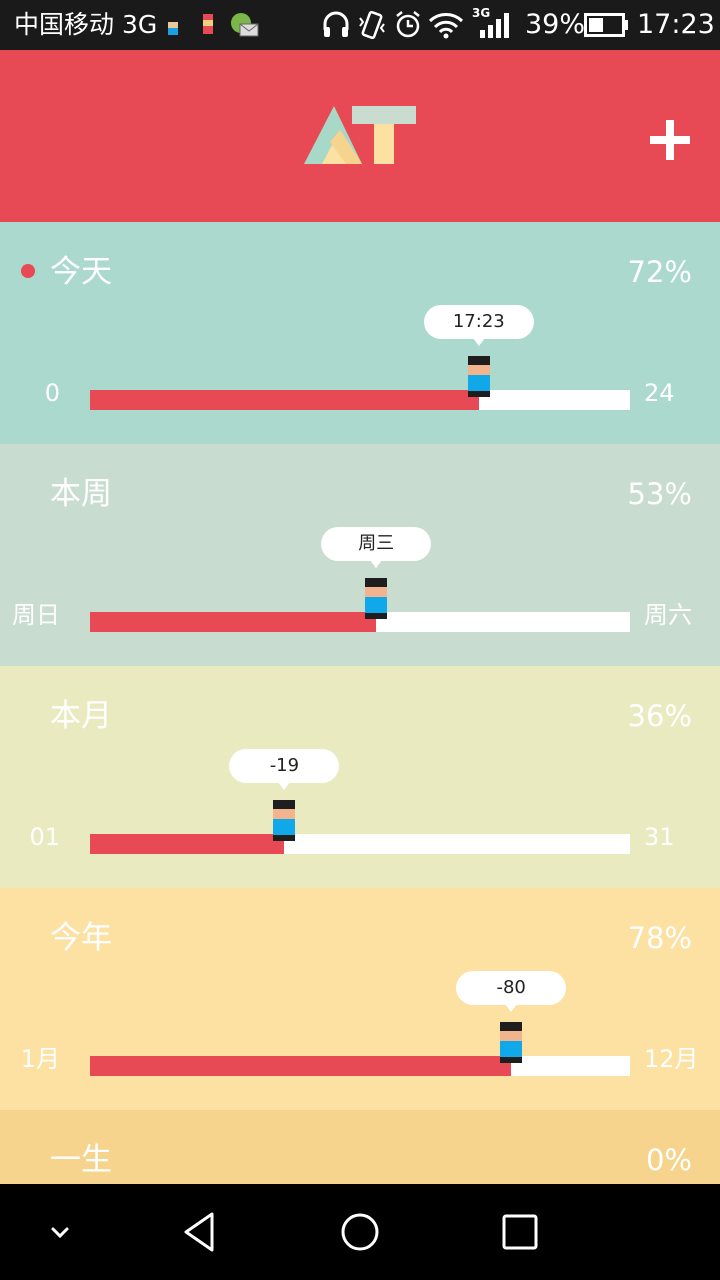 The height and width of the screenshot is (1280, 720). What do you see at coordinates (336, 24) in the screenshot?
I see `headphones-icon` at bounding box center [336, 24].